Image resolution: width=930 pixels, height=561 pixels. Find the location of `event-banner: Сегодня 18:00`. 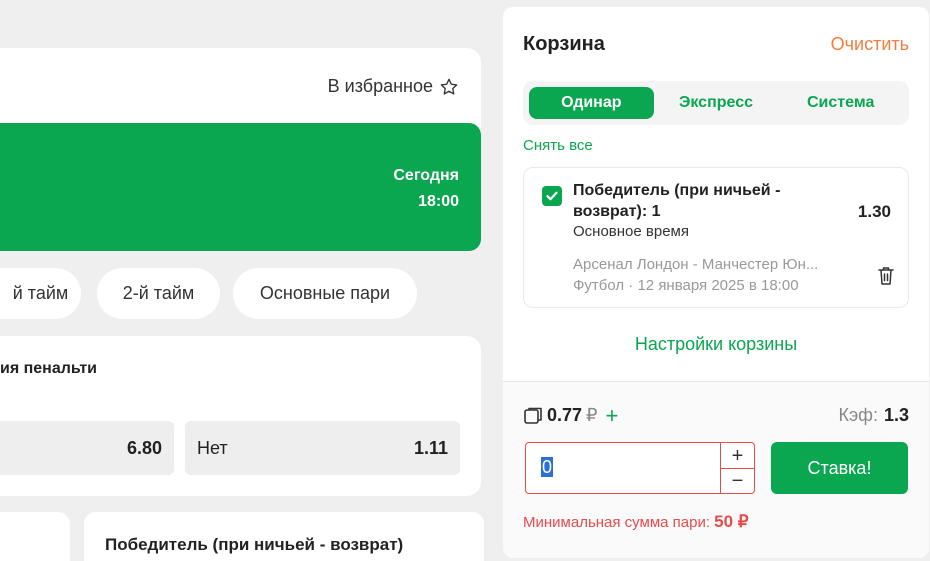

event-banner: Сегодня 18:00 is located at coordinates (240, 187).